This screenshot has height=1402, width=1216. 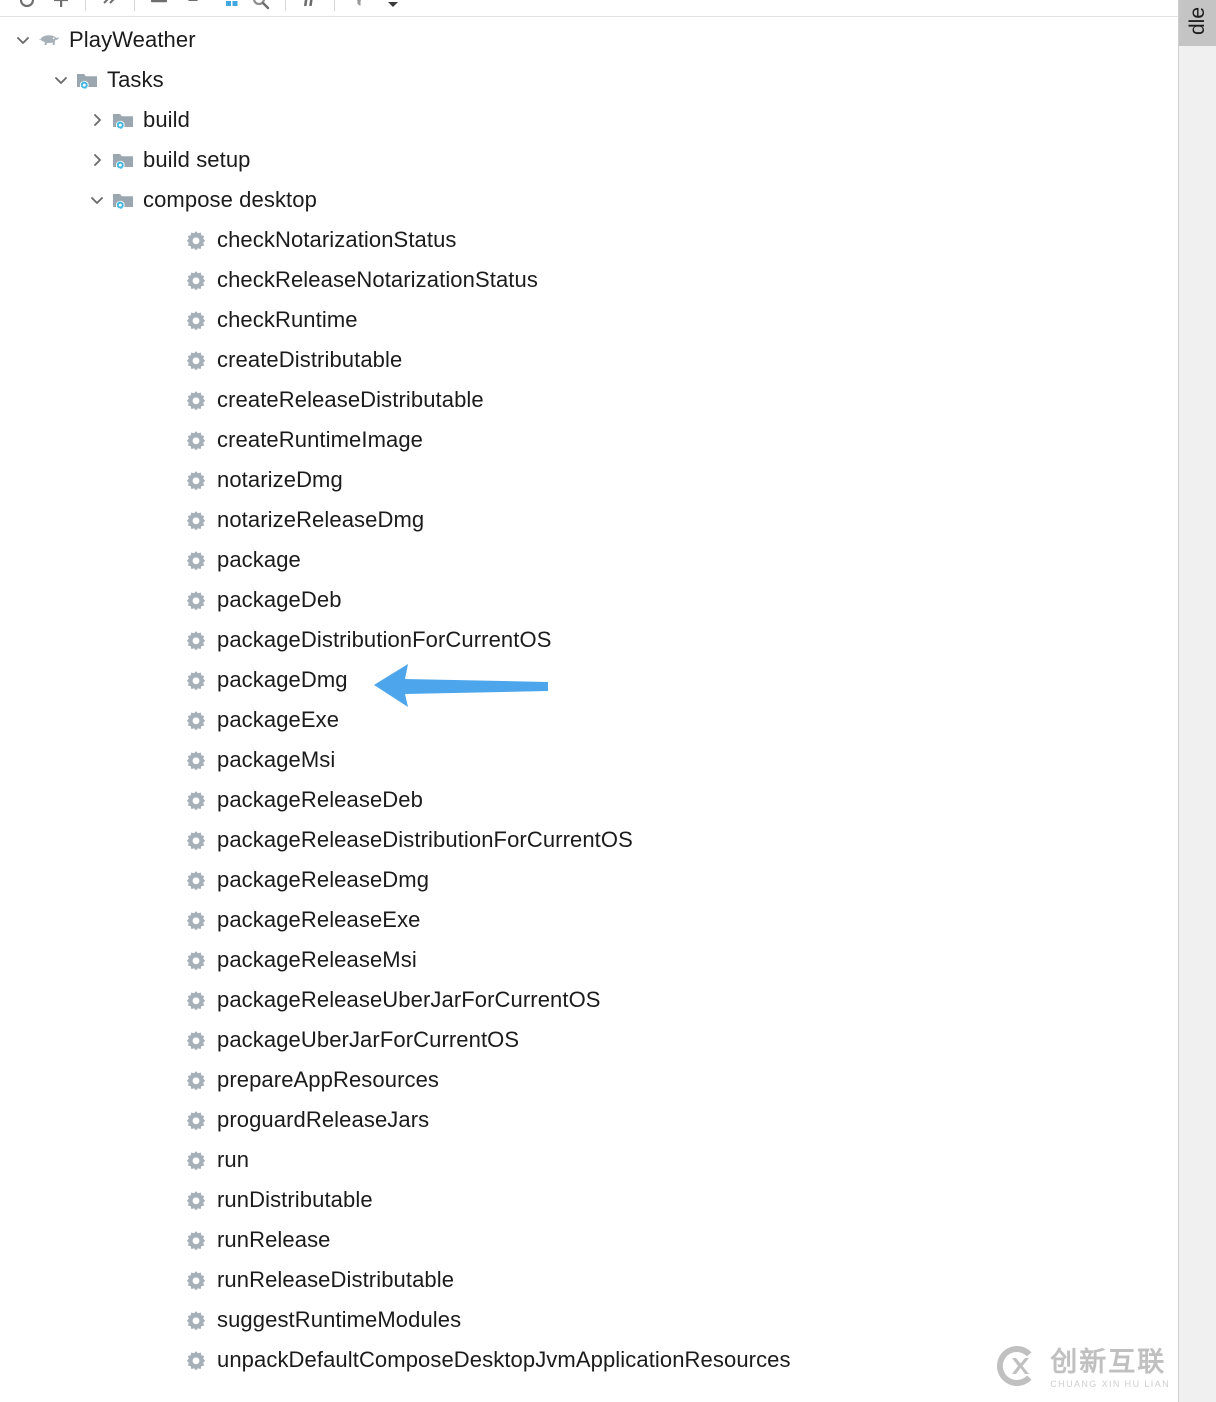 What do you see at coordinates (259, 559) in the screenshot?
I see `tree-node-label: package` at bounding box center [259, 559].